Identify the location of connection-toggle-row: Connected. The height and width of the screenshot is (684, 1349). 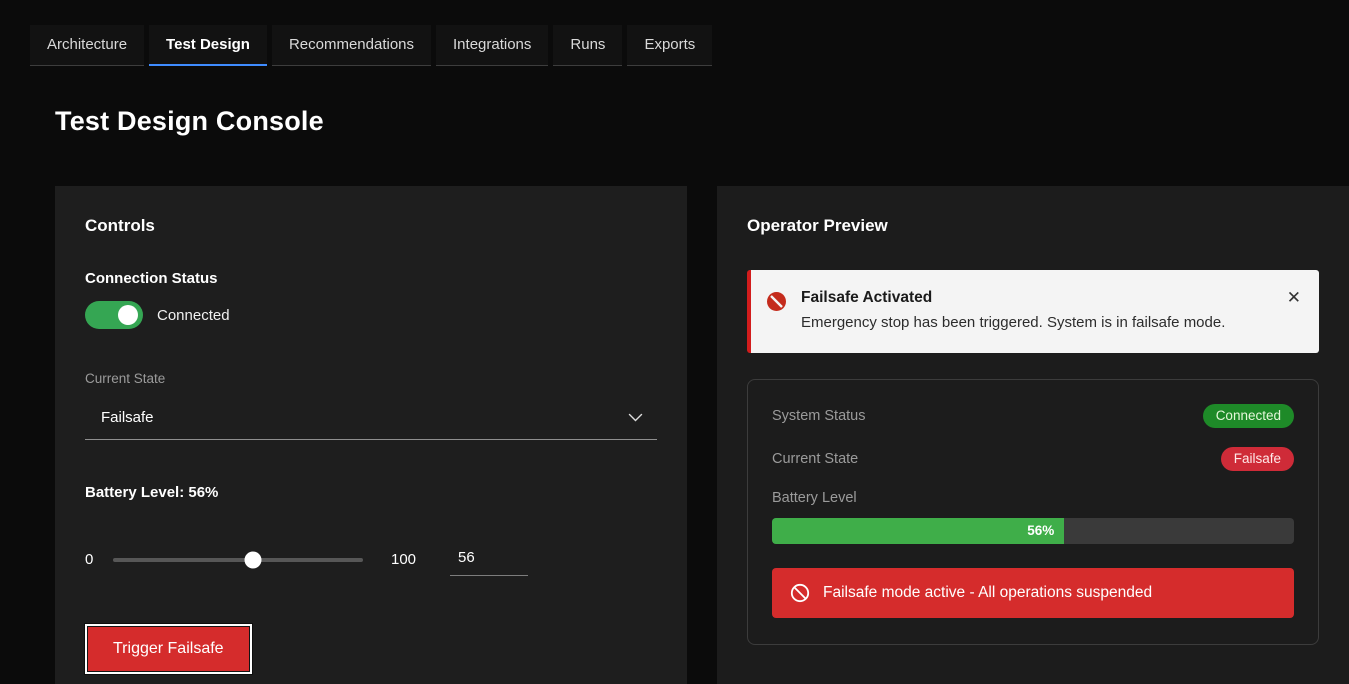
(371, 315).